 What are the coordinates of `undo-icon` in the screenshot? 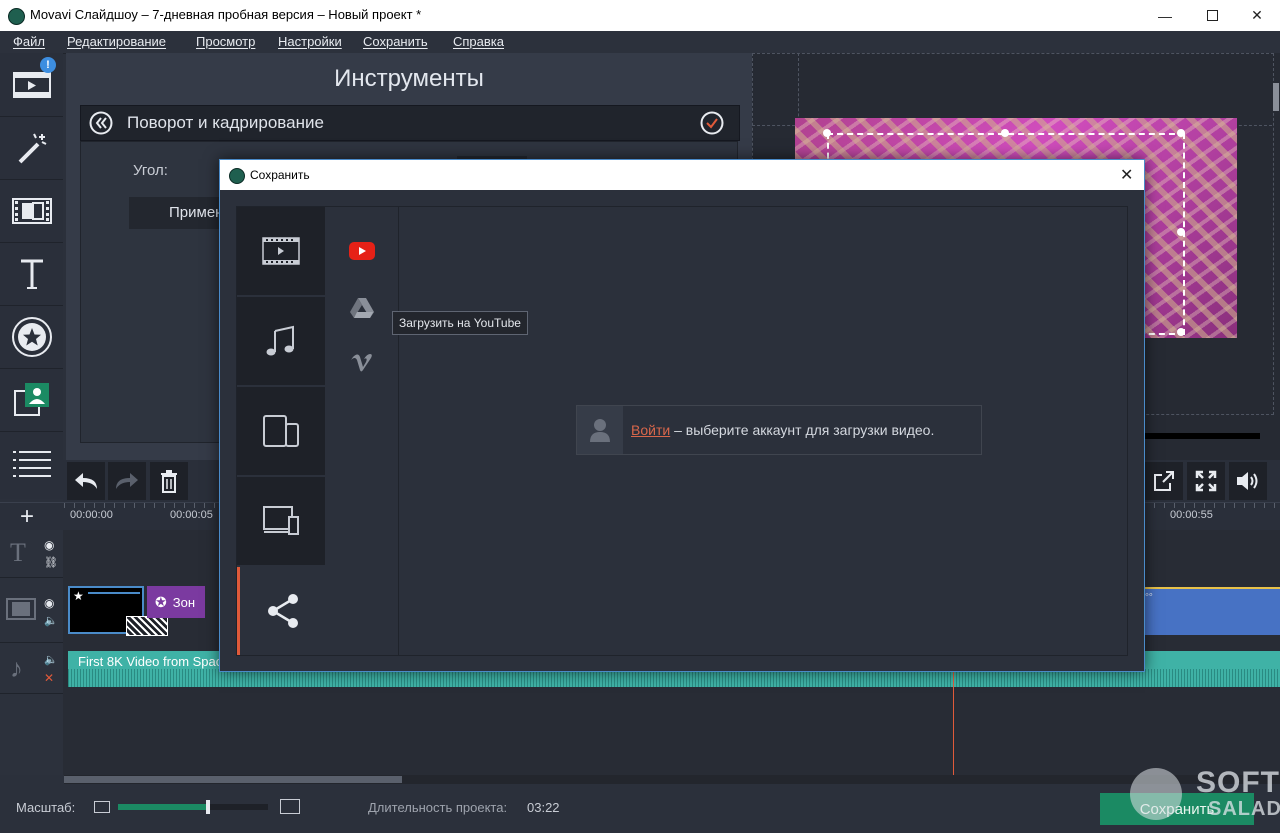 It's located at (86, 481).